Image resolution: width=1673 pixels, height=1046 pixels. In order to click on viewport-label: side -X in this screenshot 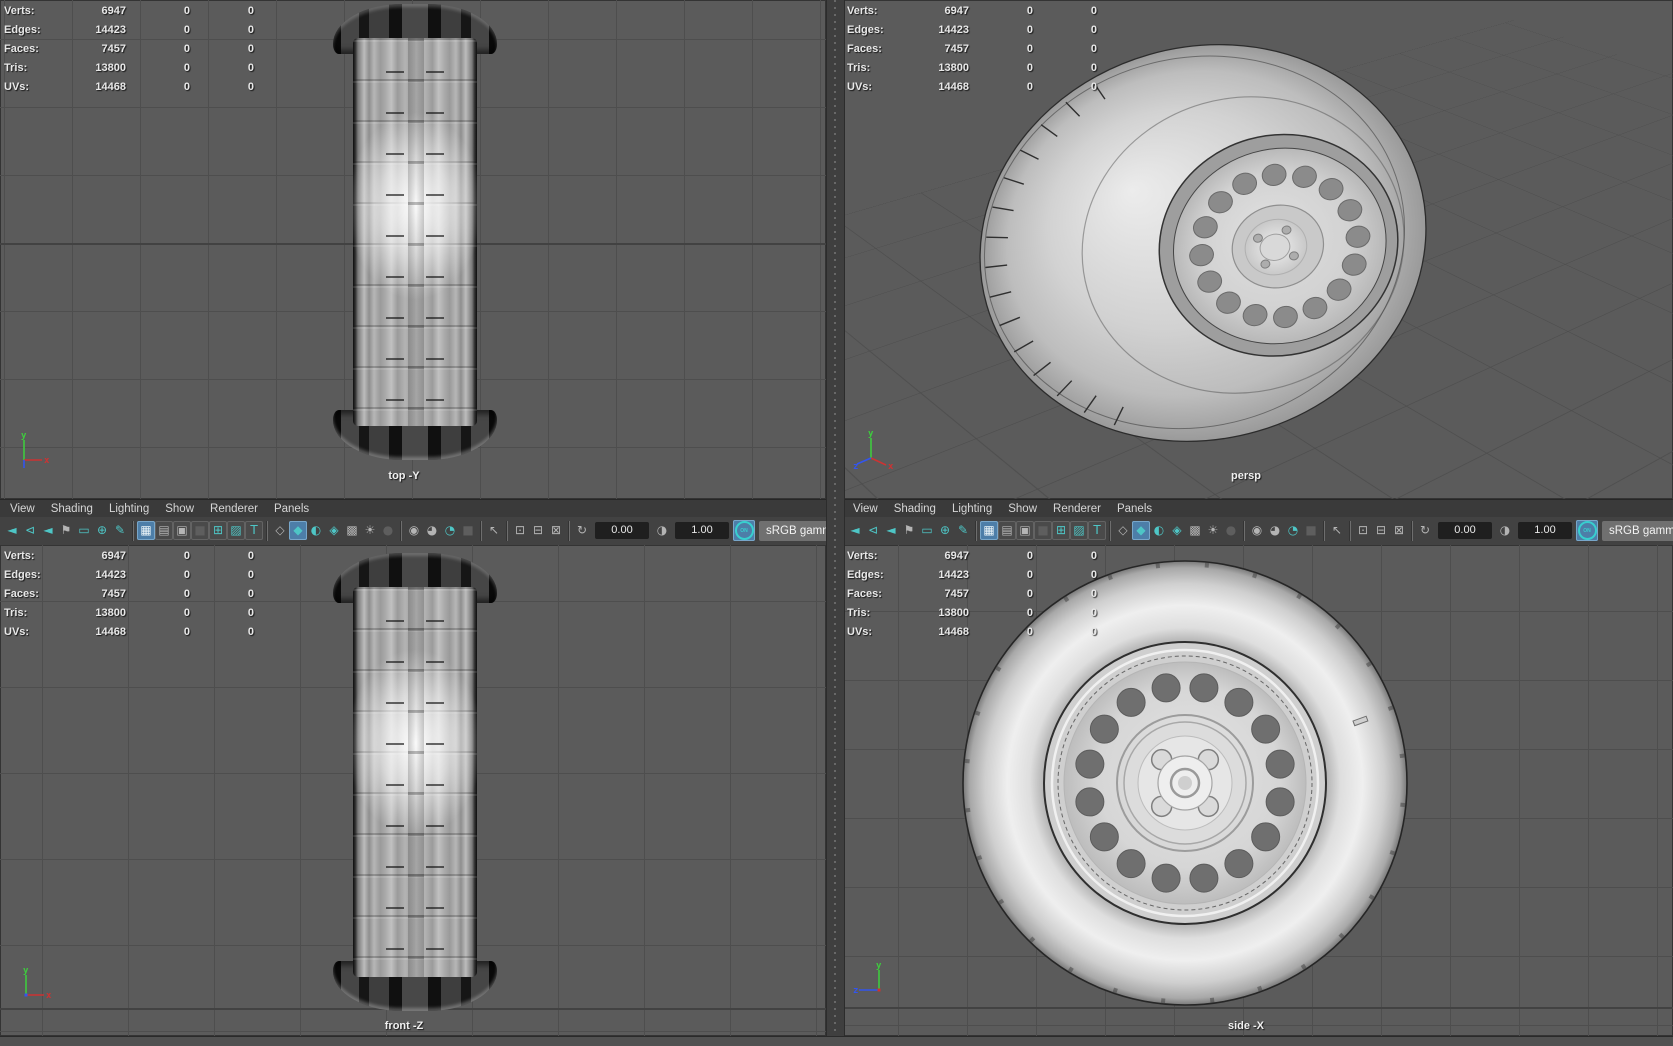, I will do `click(1246, 1026)`.